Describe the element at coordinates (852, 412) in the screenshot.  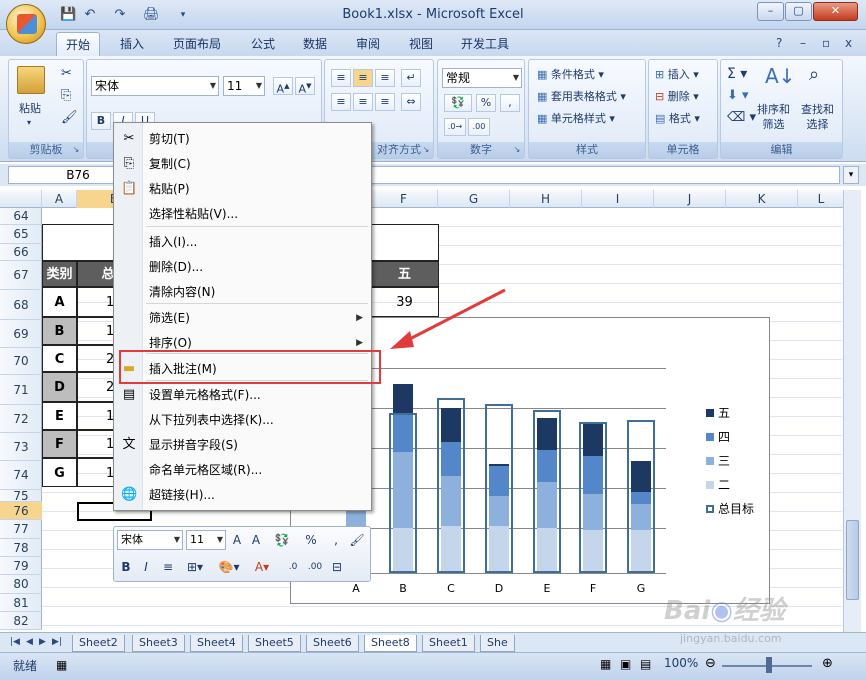
I see `vertical-scrollbar` at that location.